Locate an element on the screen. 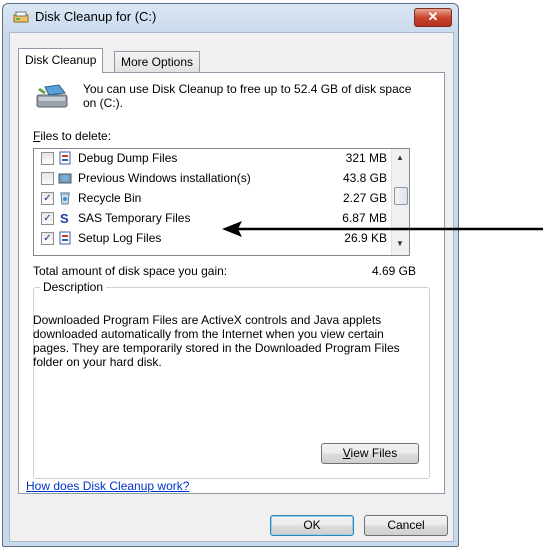  tab-disk-cleanup: Disk Cleanup is located at coordinates (61, 60).